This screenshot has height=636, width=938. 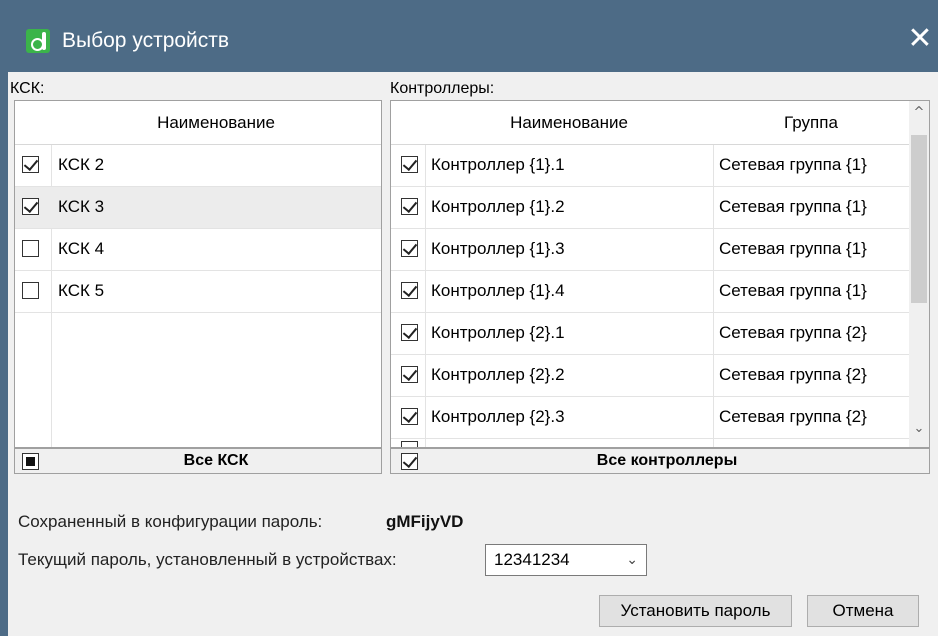 I want to click on window-title: Выбор устройств, so click(x=146, y=40).